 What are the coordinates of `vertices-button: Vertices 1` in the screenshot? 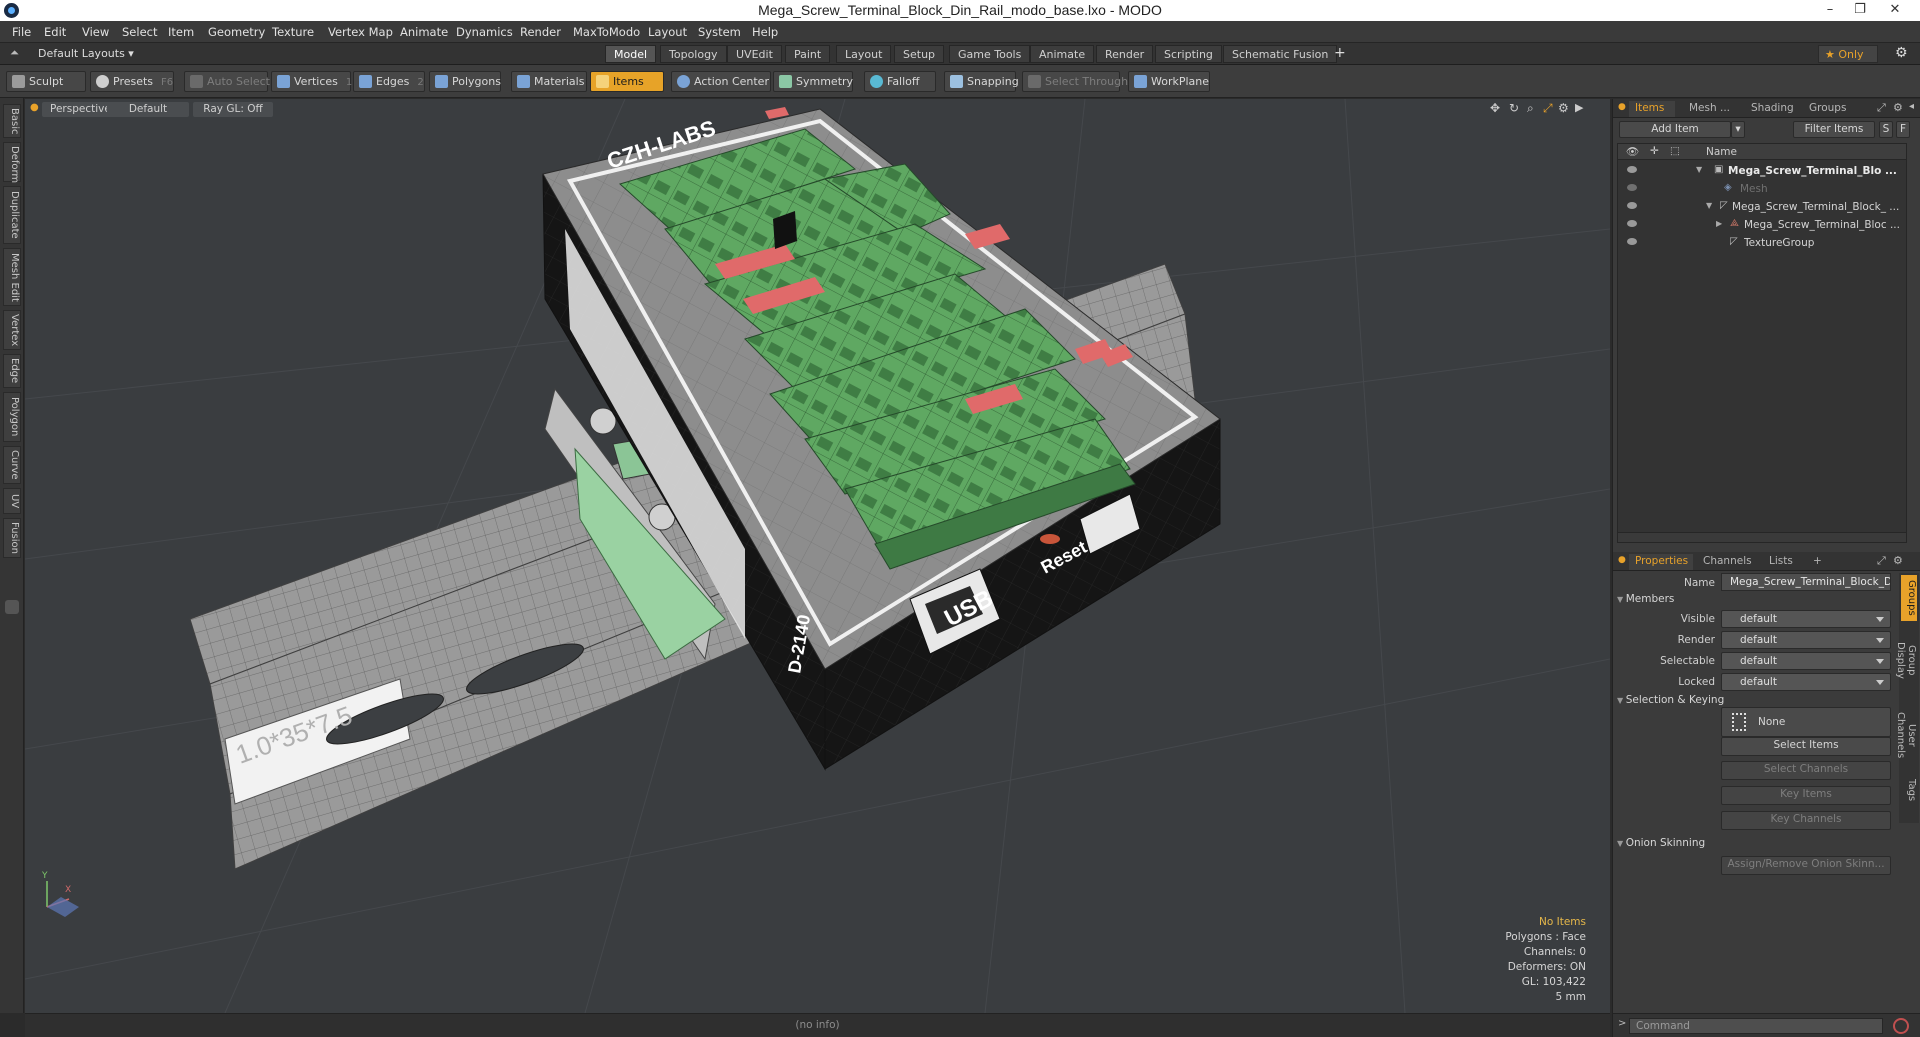 It's located at (311, 81).